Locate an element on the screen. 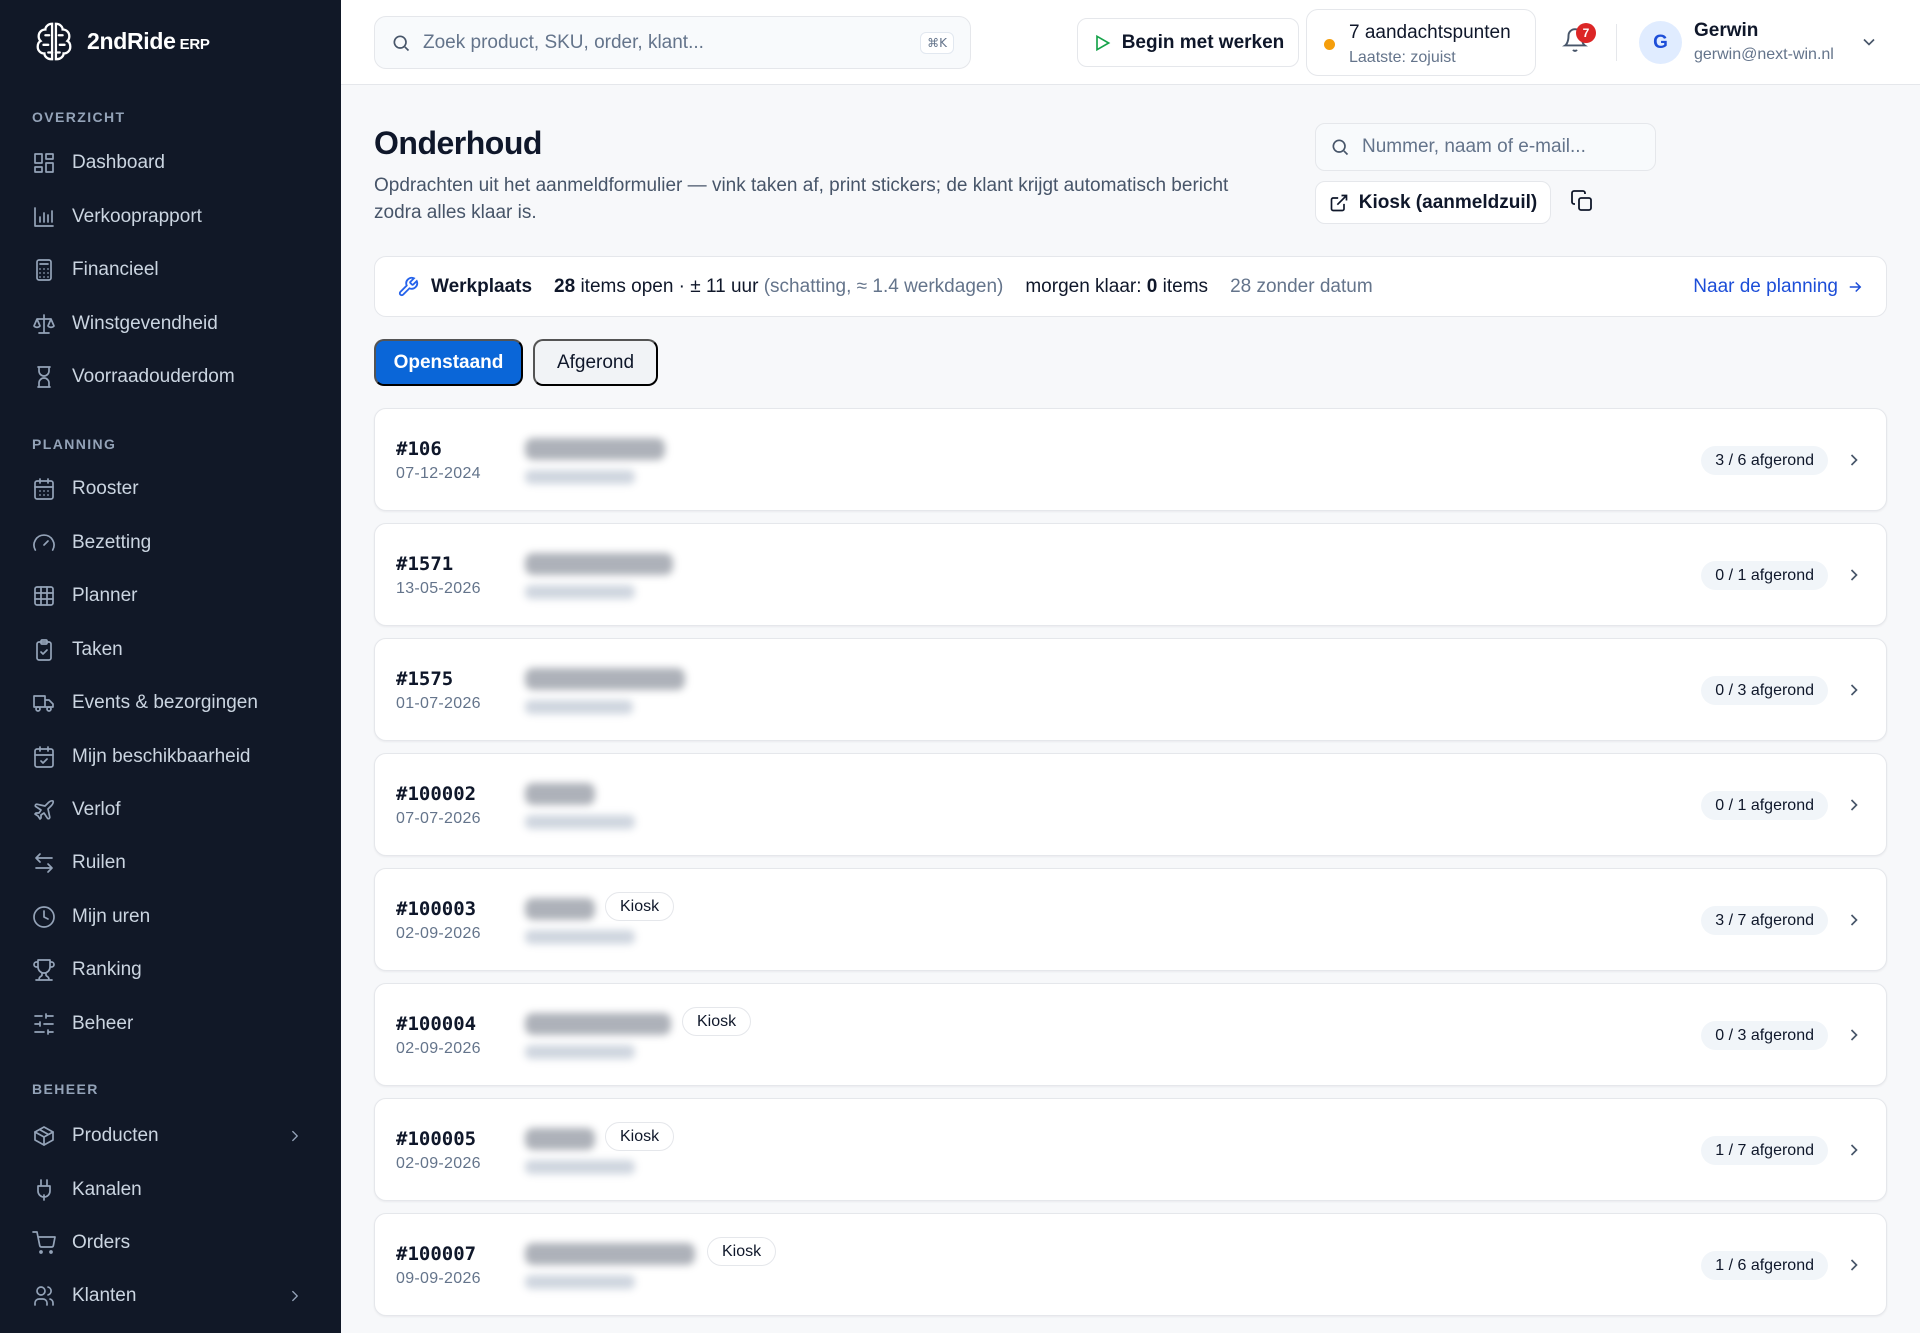  order-row: #100007 09-09-2026 Kiosk 1 / 6 afgerond is located at coordinates (1130, 1264).